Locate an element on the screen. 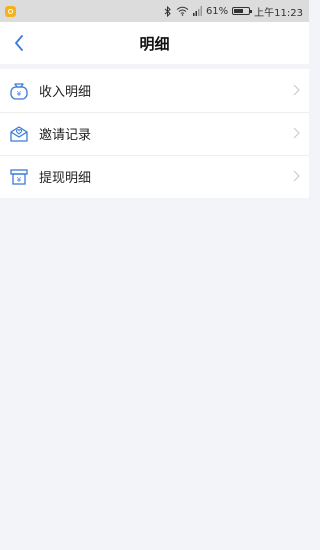  invite-envelope-icon is located at coordinates (19, 134).